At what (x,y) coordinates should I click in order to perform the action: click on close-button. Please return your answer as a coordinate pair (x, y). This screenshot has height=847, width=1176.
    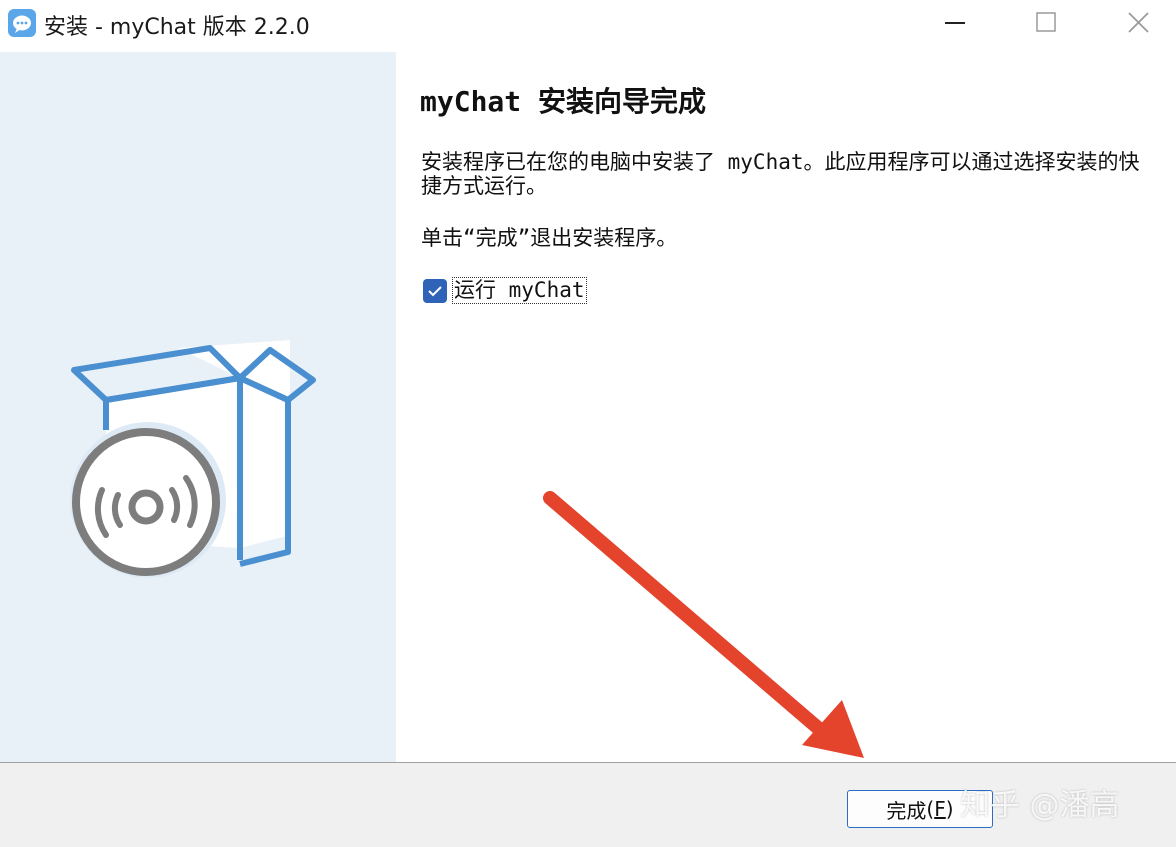
    Looking at the image, I should click on (1139, 23).